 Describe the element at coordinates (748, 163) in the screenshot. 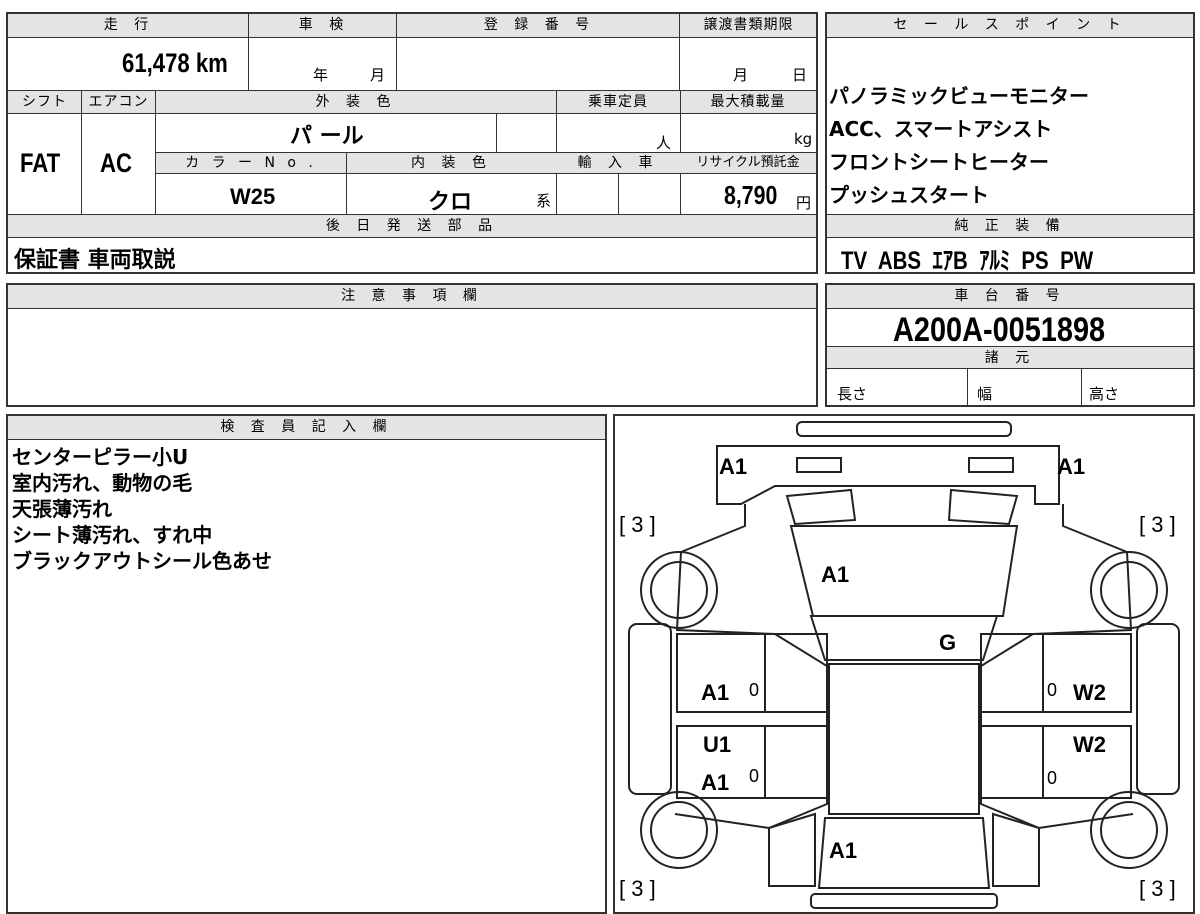

I see `recycle-header: リサイクル預託金` at that location.